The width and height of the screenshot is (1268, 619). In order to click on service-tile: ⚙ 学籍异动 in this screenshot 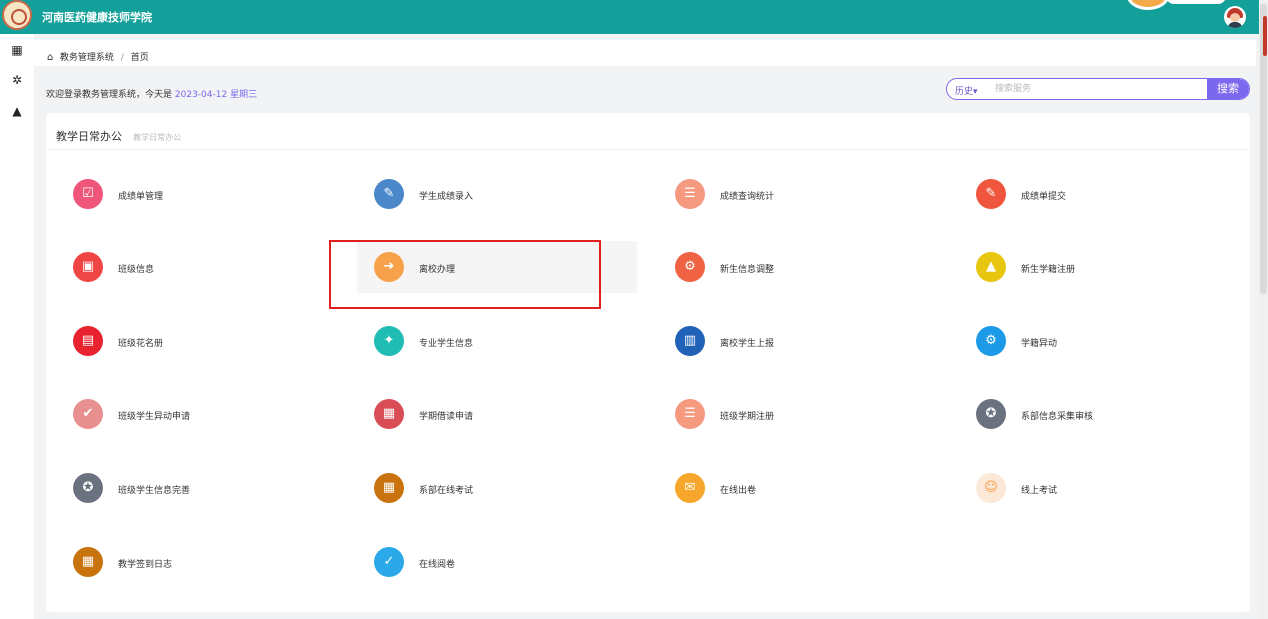, I will do `click(1099, 341)`.